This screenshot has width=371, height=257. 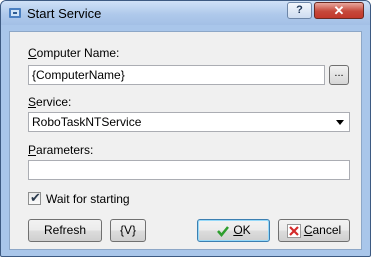 What do you see at coordinates (293, 230) in the screenshot?
I see `cross-icon` at bounding box center [293, 230].